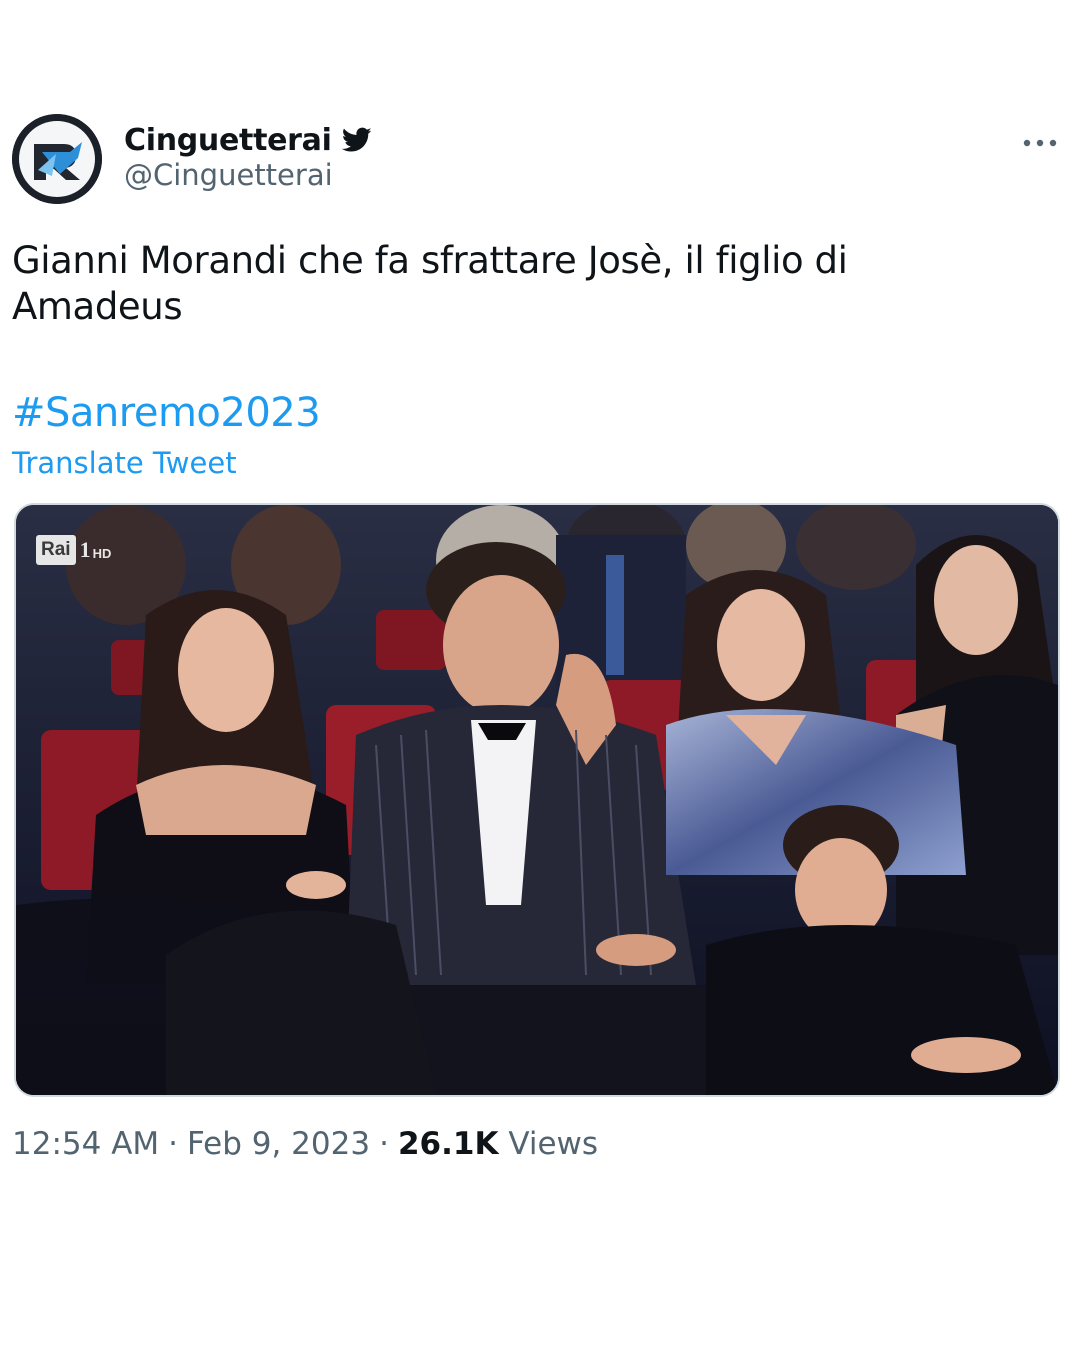 The height and width of the screenshot is (1350, 1080). What do you see at coordinates (228, 140) in the screenshot?
I see `author-display-name: Cinguetterai` at bounding box center [228, 140].